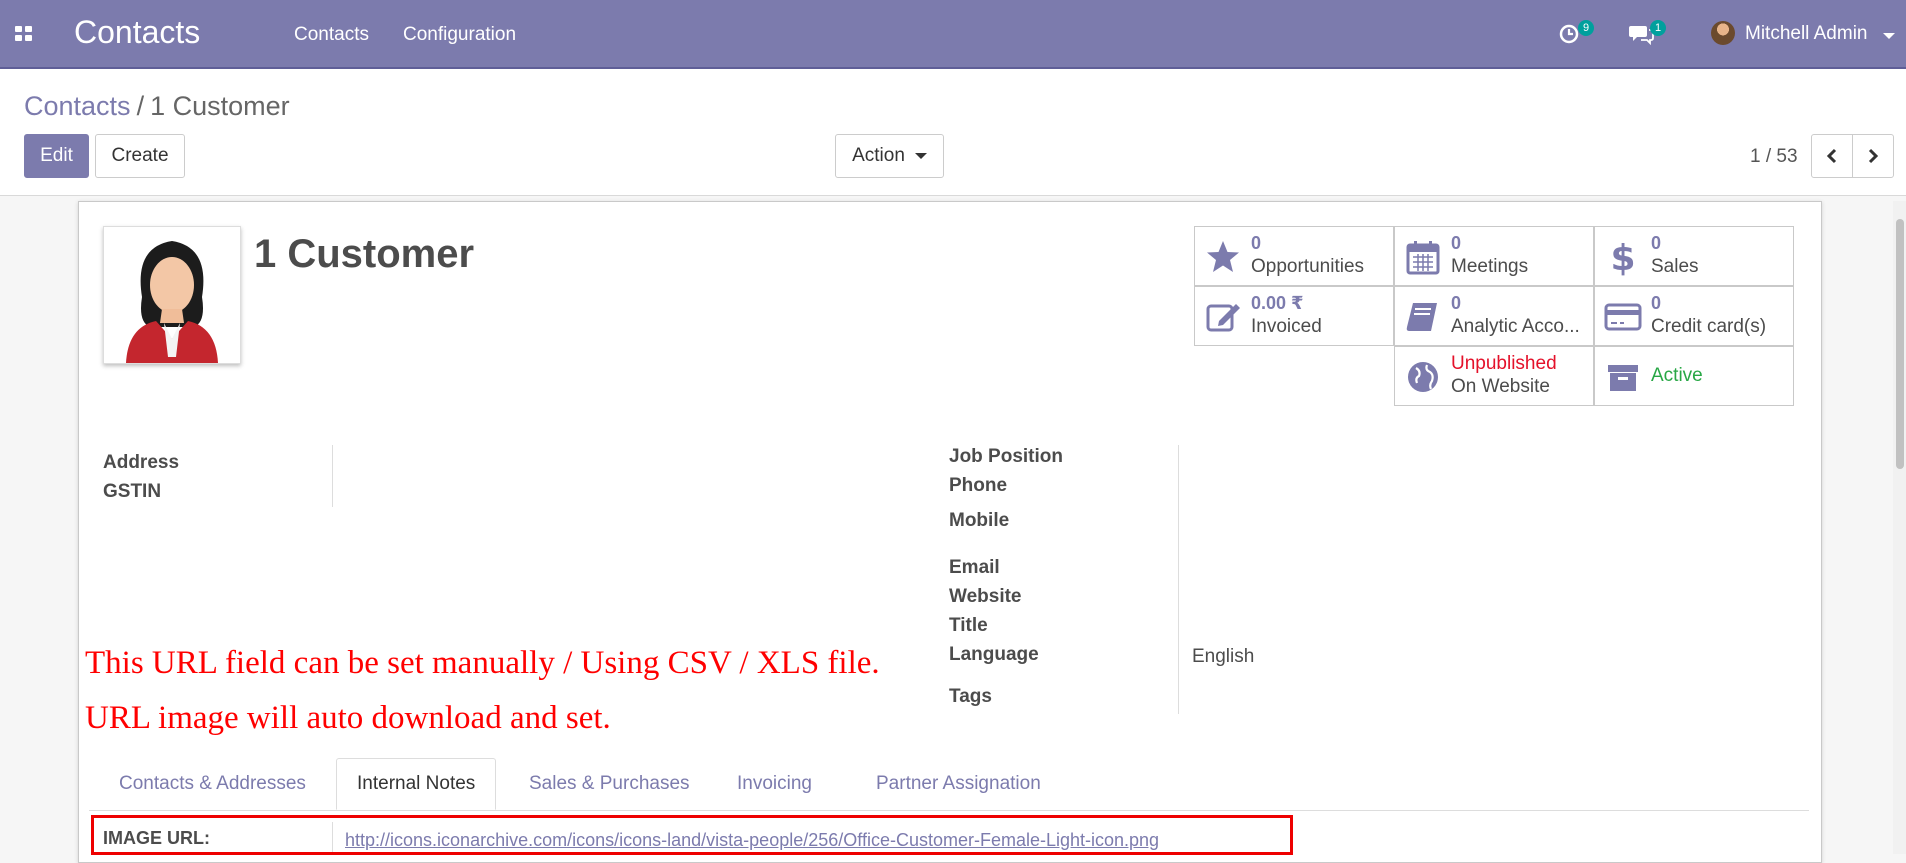  Describe the element at coordinates (1286, 326) in the screenshot. I see `invoiced-label: Invoiced` at that location.